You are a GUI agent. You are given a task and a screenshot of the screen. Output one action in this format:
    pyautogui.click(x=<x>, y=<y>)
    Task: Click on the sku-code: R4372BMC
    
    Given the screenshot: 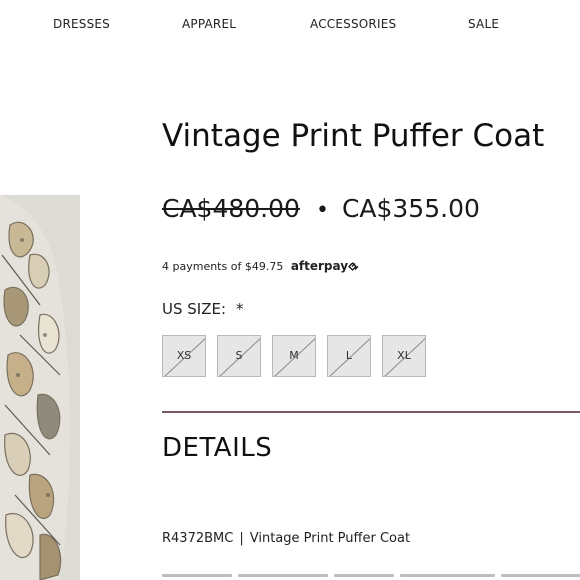 What is the action you would take?
    pyautogui.click(x=198, y=538)
    